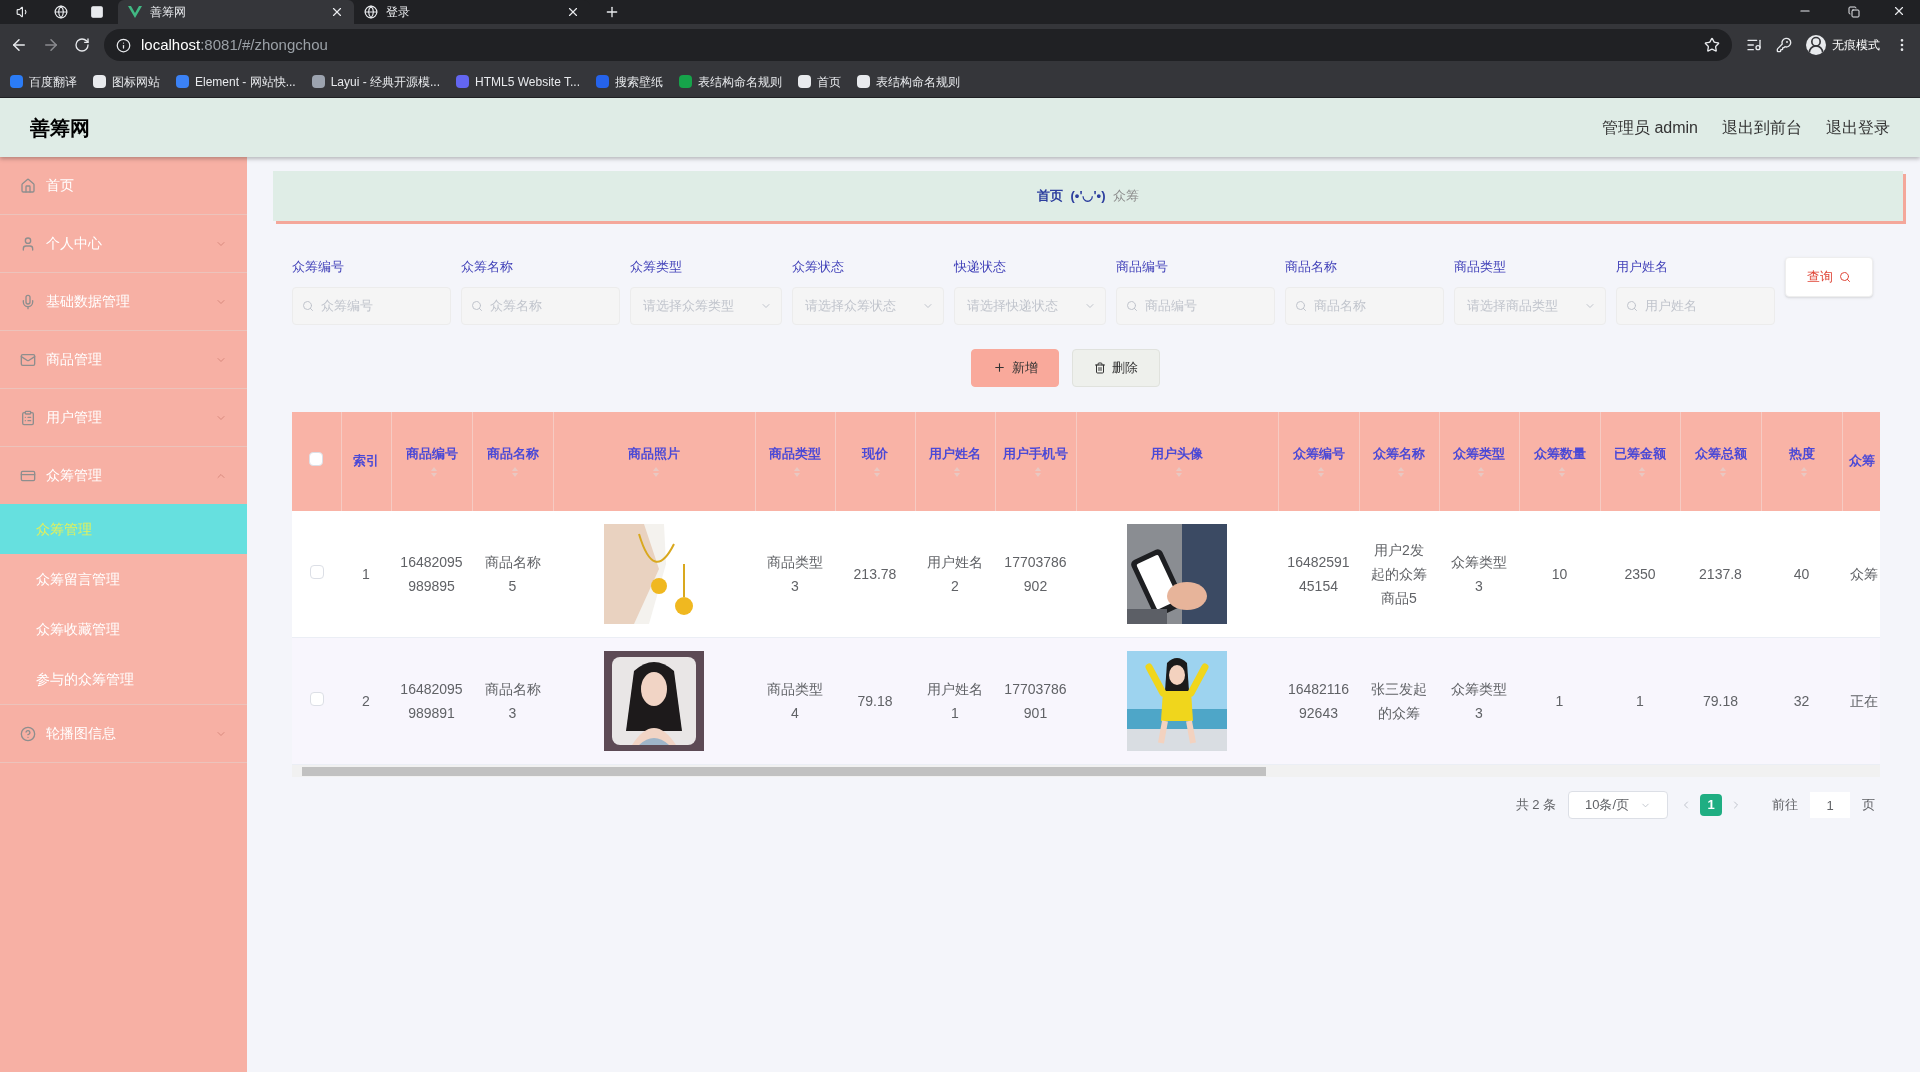 This screenshot has width=1920, height=1072. What do you see at coordinates (1318, 573) in the screenshot?
I see `table-cell: 1648259145154` at bounding box center [1318, 573].